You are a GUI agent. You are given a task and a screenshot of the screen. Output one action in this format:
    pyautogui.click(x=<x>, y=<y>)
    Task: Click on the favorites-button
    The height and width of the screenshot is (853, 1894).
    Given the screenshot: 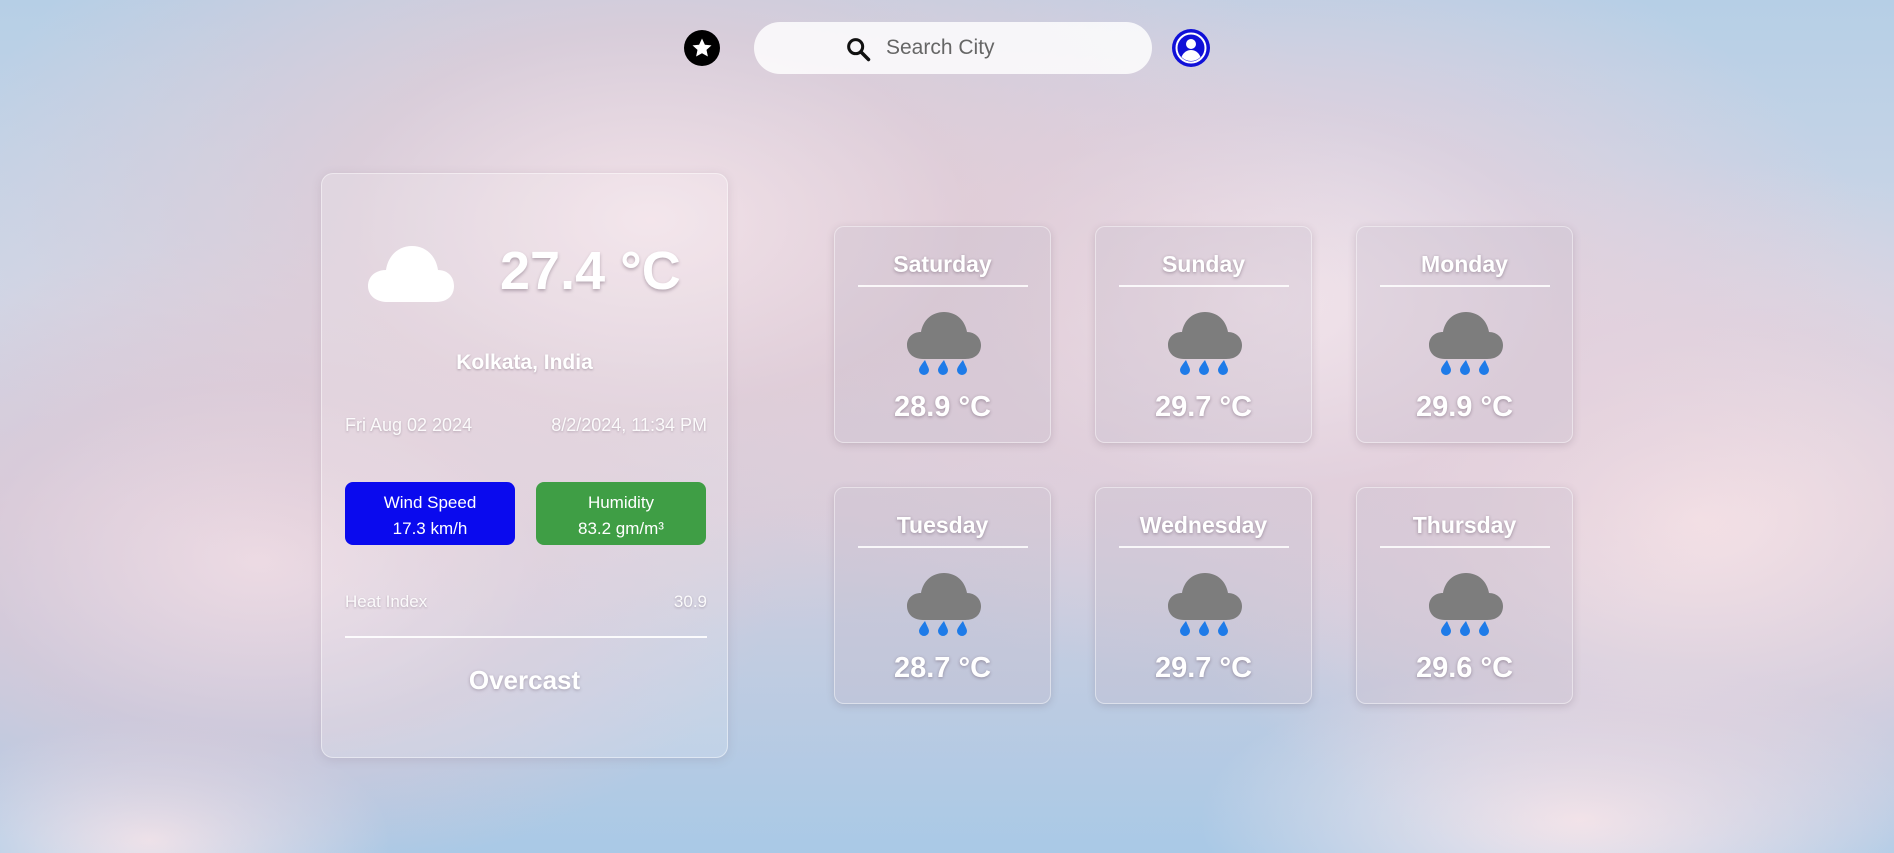 What is the action you would take?
    pyautogui.click(x=702, y=48)
    